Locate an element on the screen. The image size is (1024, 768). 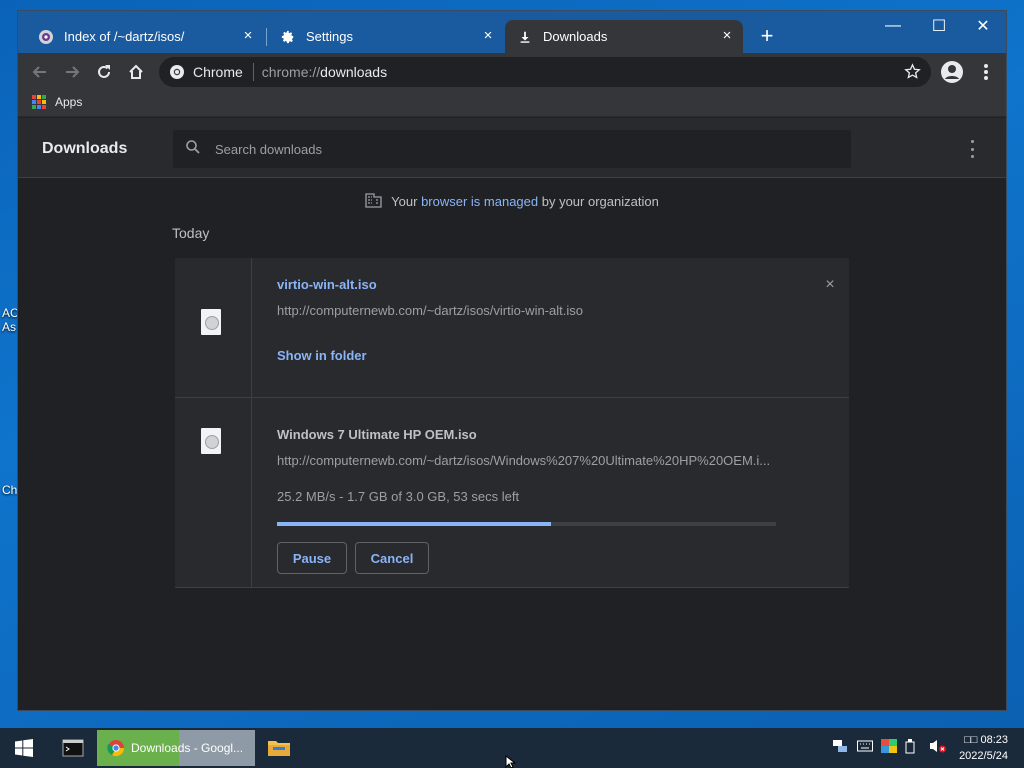
desktop-label-ch: Ch is located at coordinates (9, 490).